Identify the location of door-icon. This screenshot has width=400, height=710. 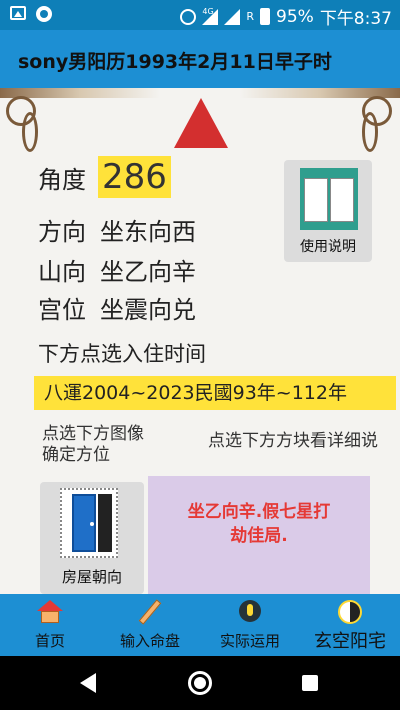
(89, 523).